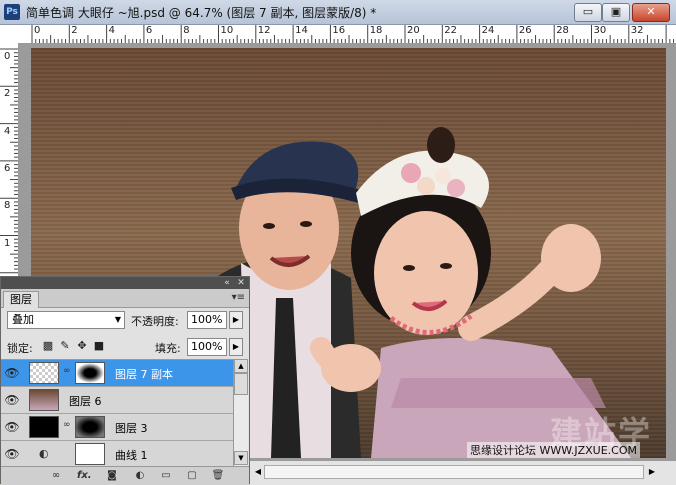  Describe the element at coordinates (82, 346) in the screenshot. I see `lock-move-icon: ✥` at that location.